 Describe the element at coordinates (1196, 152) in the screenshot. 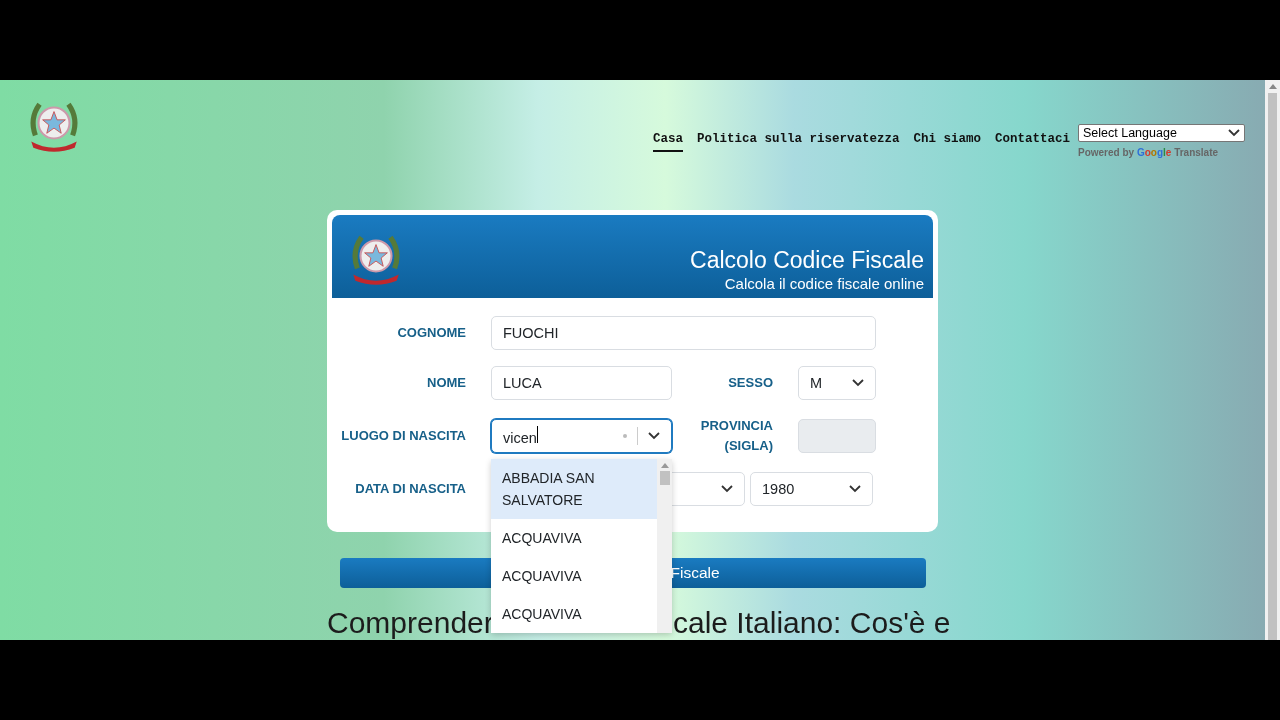

I see `translate-text: Translate` at that location.